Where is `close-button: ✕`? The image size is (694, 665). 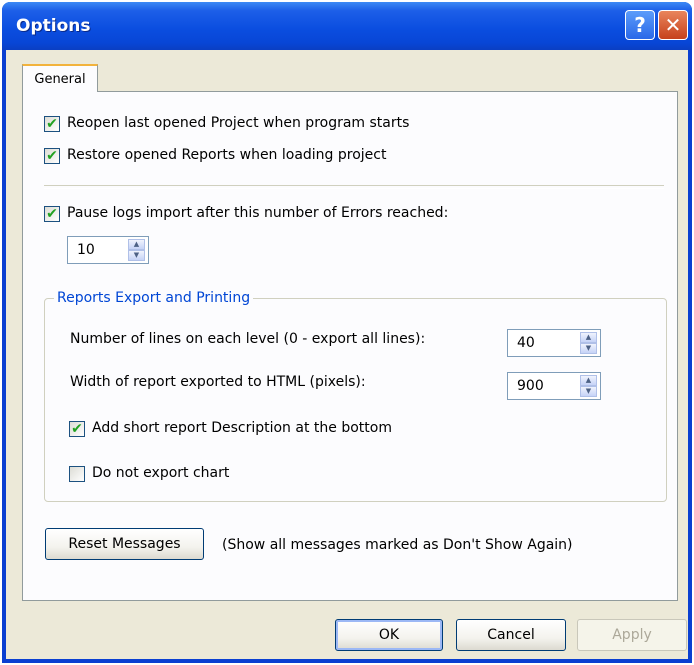
close-button: ✕ is located at coordinates (673, 25).